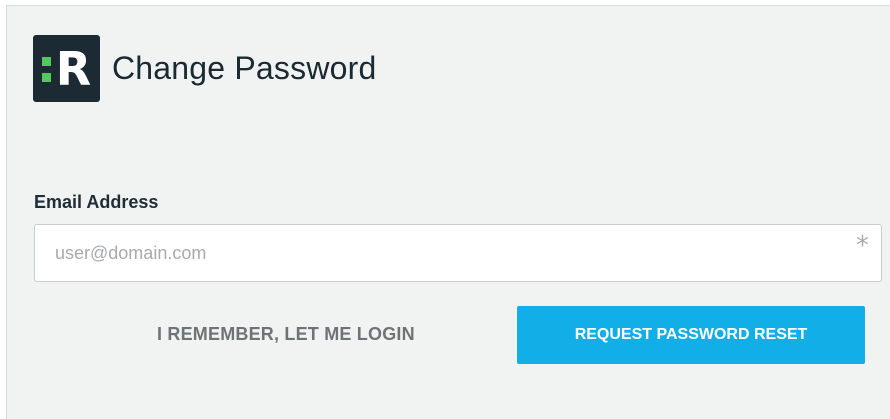 The height and width of the screenshot is (419, 890). I want to click on header: R Change Password, so click(204, 68).